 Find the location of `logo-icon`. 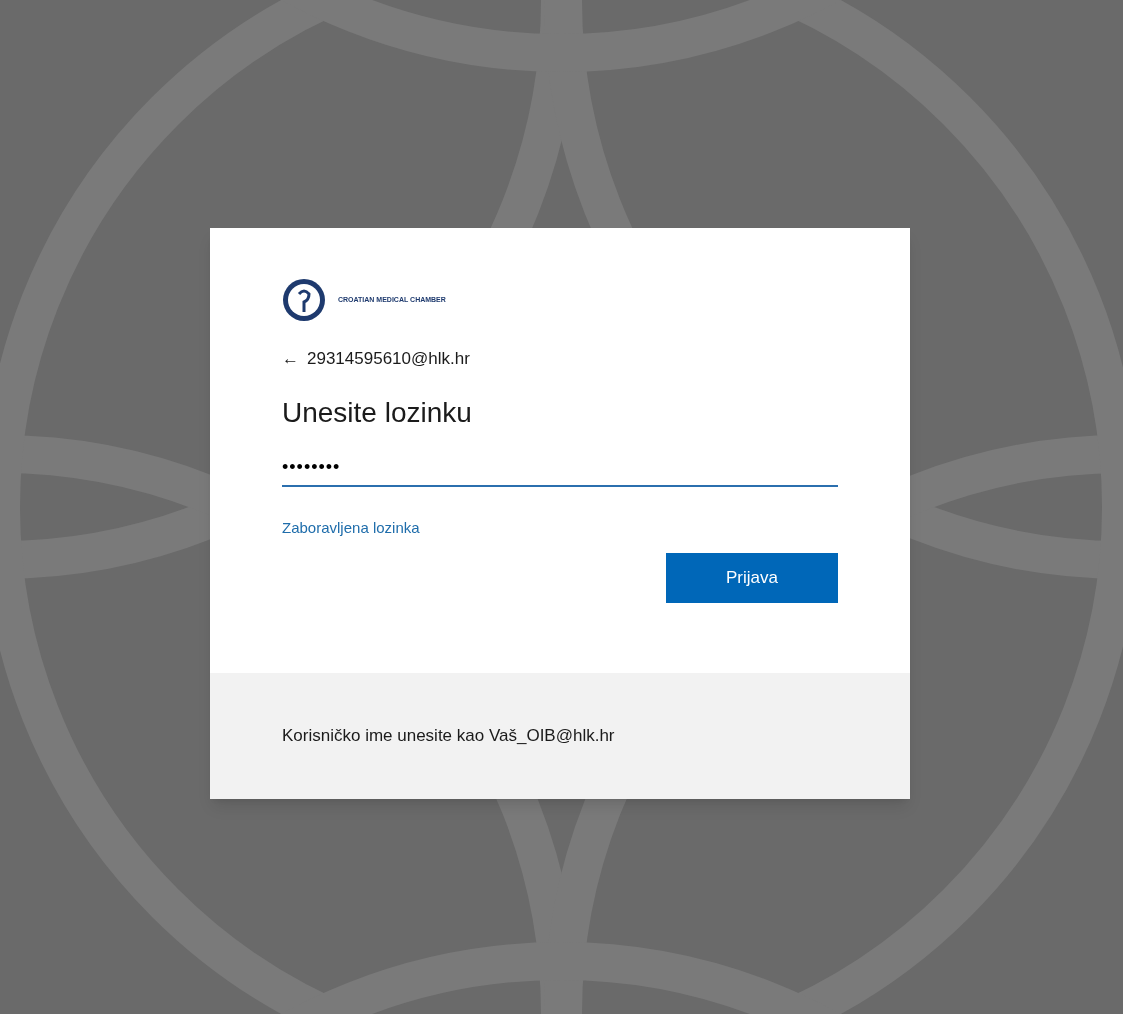

logo-icon is located at coordinates (304, 300).